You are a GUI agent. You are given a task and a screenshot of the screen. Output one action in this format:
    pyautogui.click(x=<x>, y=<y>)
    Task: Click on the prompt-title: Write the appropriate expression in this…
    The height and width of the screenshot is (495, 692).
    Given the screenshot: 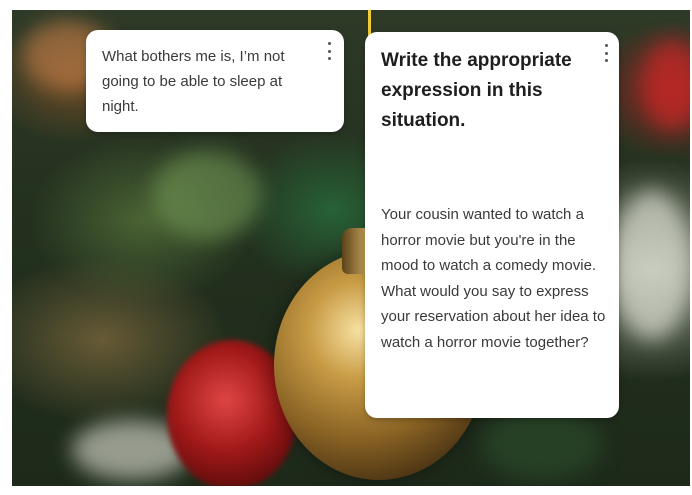 What is the action you would take?
    pyautogui.click(x=476, y=90)
    